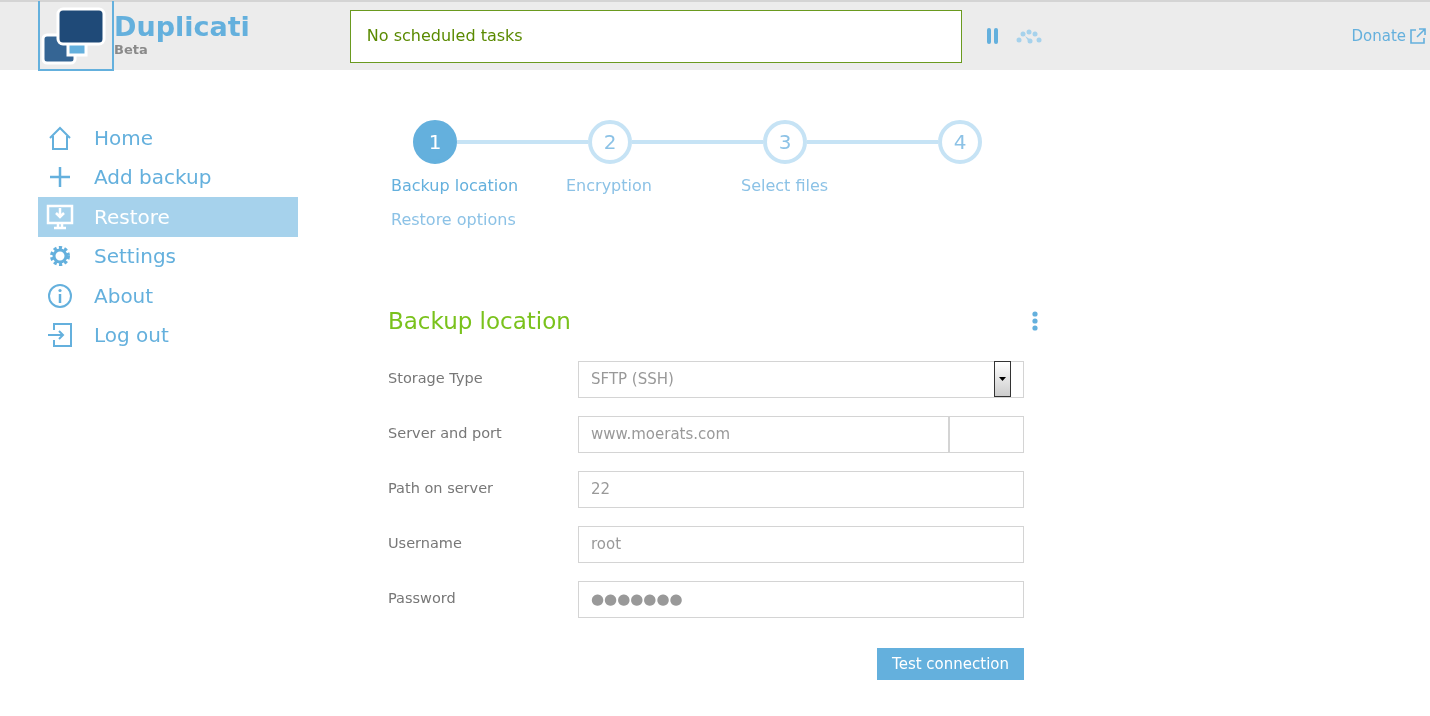  I want to click on monitor-download-icon, so click(60, 216).